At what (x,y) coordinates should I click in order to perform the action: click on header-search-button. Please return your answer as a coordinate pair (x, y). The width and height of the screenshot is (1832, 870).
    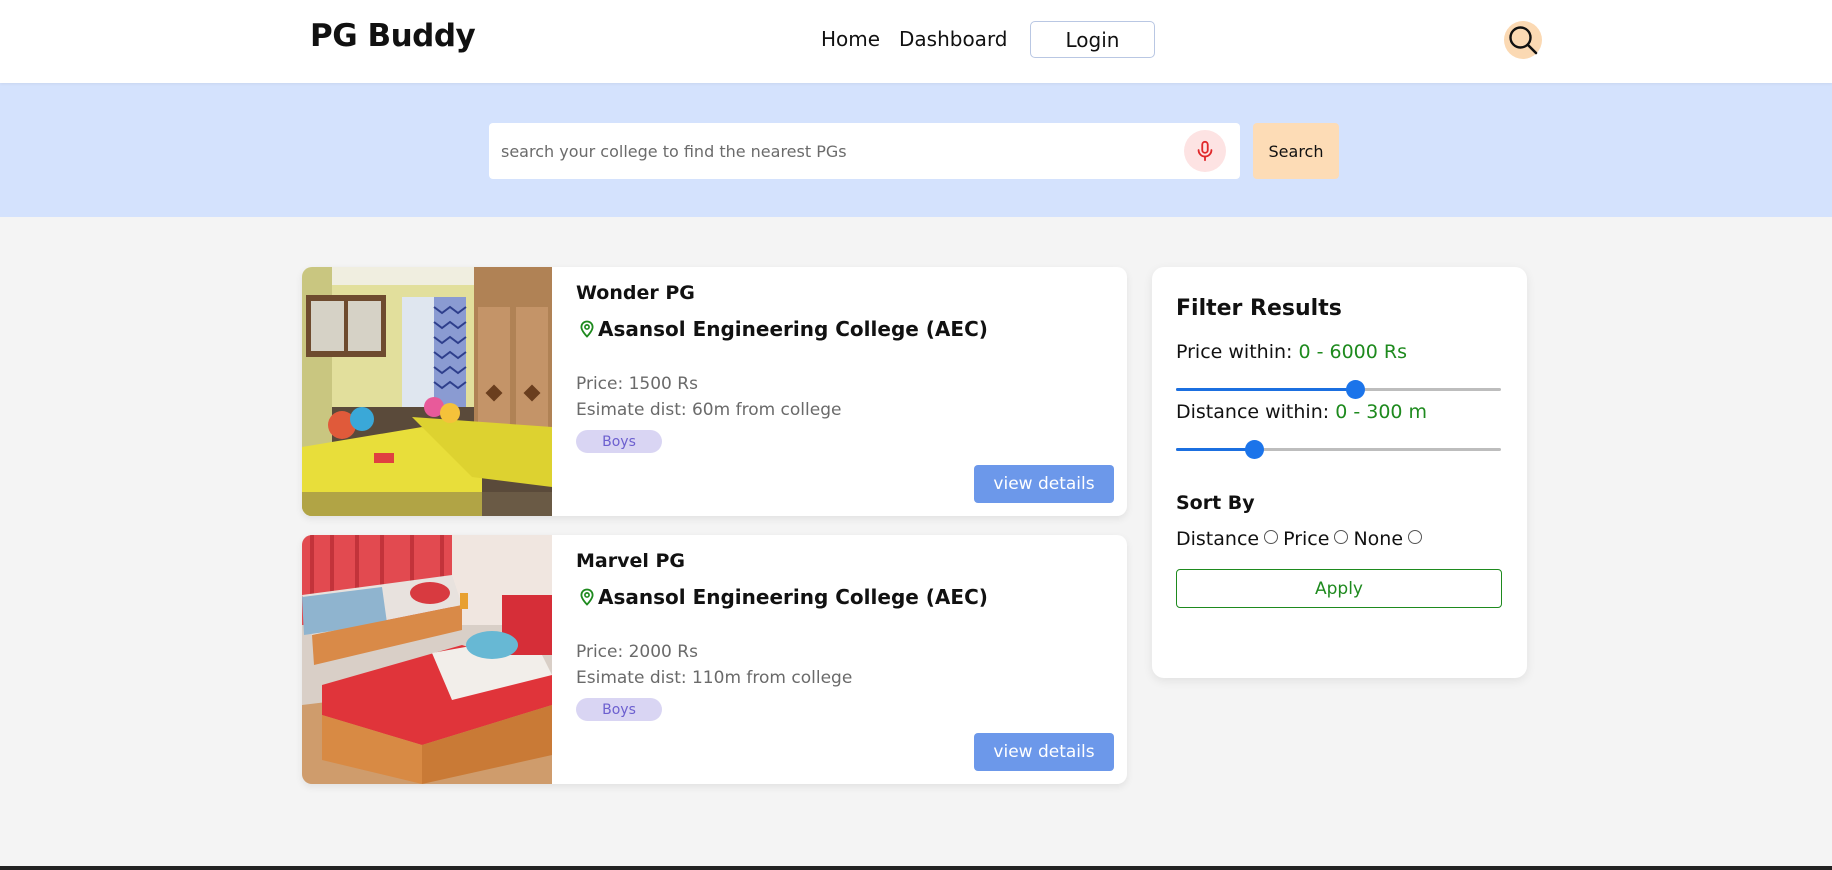
    Looking at the image, I should click on (1523, 40).